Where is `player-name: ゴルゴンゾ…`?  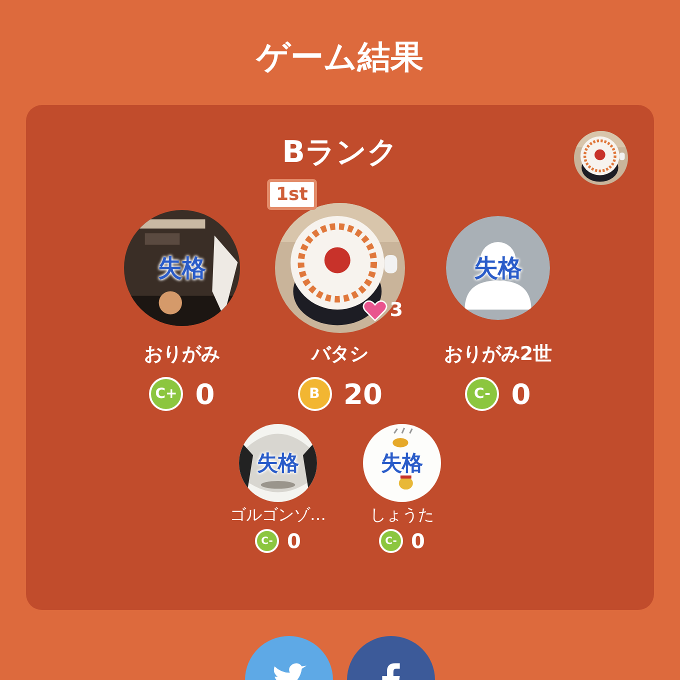
player-name: ゴルゴンゾ… is located at coordinates (278, 515).